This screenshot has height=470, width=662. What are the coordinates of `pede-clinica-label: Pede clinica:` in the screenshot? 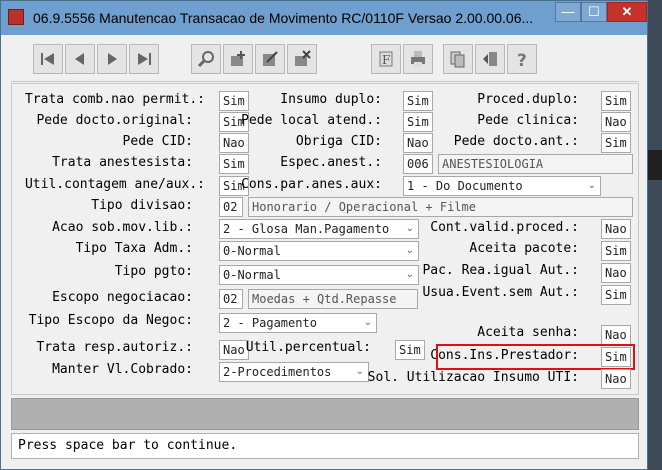 It's located at (528, 120).